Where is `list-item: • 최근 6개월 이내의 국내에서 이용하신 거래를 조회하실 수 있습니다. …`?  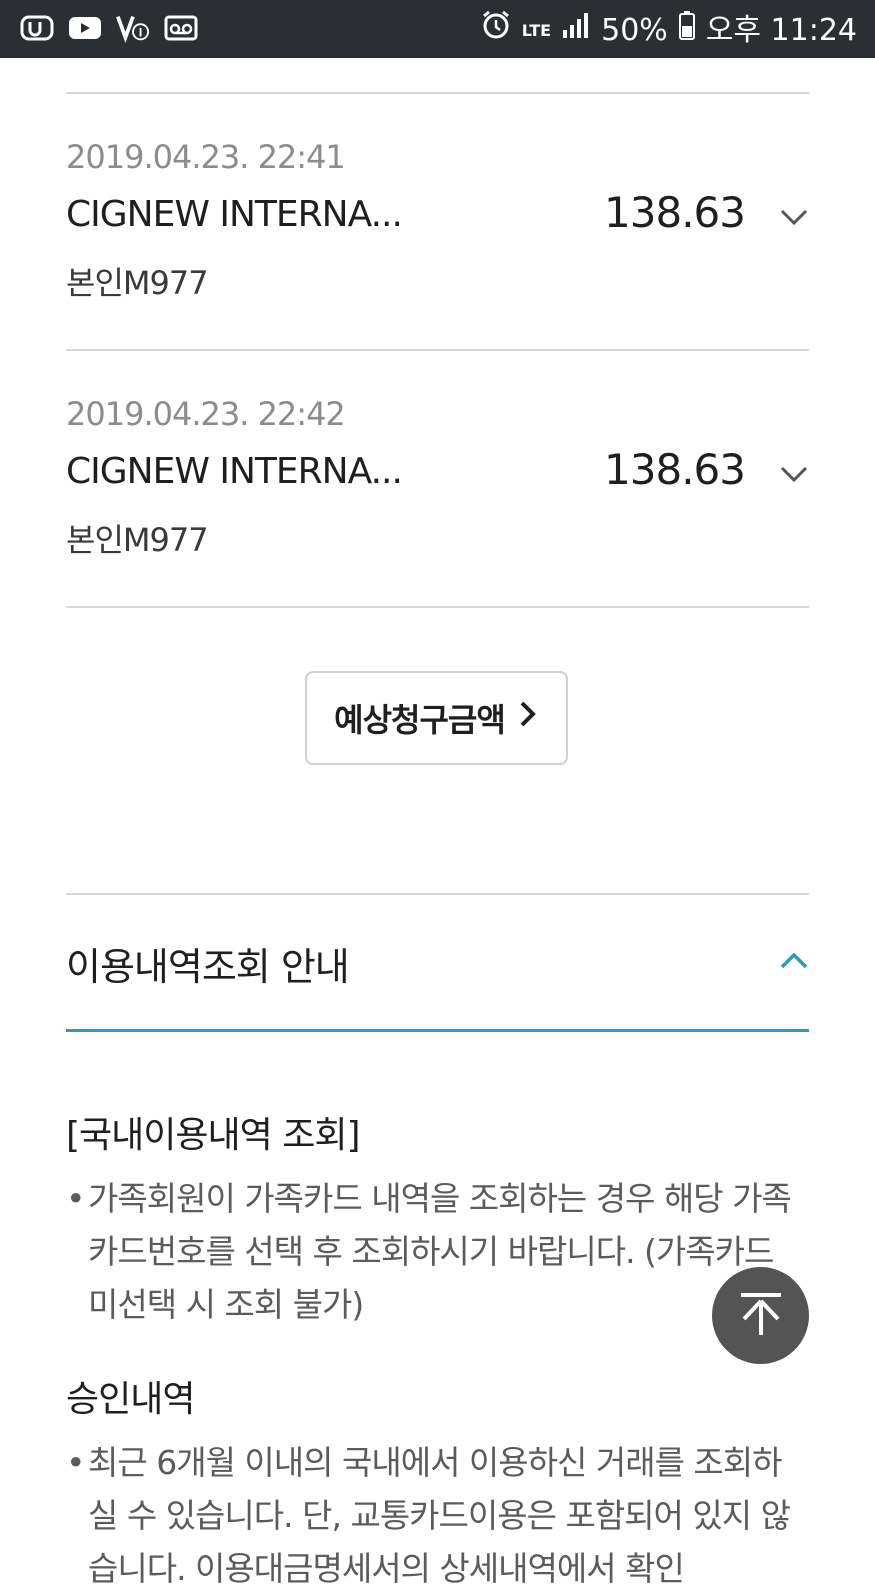 list-item: • 최근 6개월 이내의 국내에서 이용하신 거래를 조회하실 수 있습니다. … is located at coordinates (436, 1512).